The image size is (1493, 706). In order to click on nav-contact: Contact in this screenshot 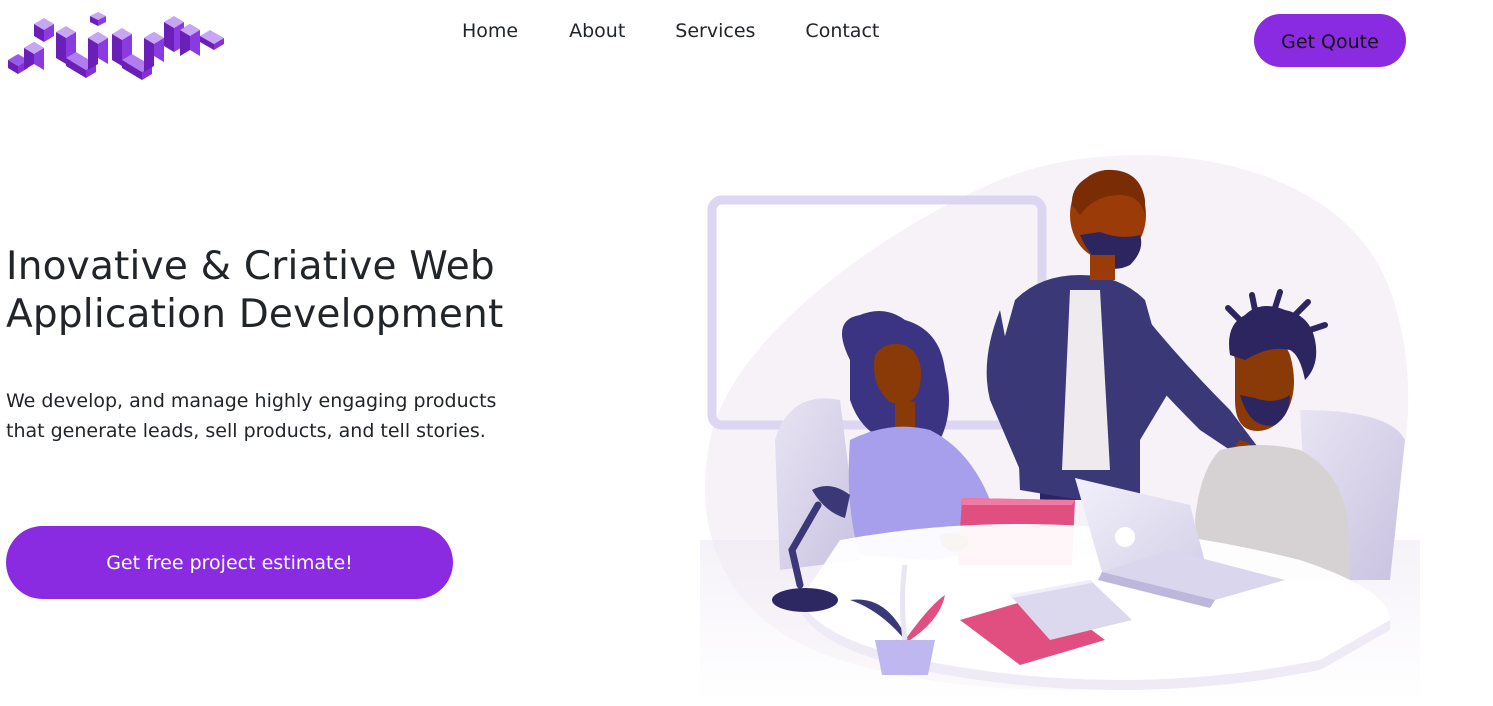, I will do `click(842, 31)`.